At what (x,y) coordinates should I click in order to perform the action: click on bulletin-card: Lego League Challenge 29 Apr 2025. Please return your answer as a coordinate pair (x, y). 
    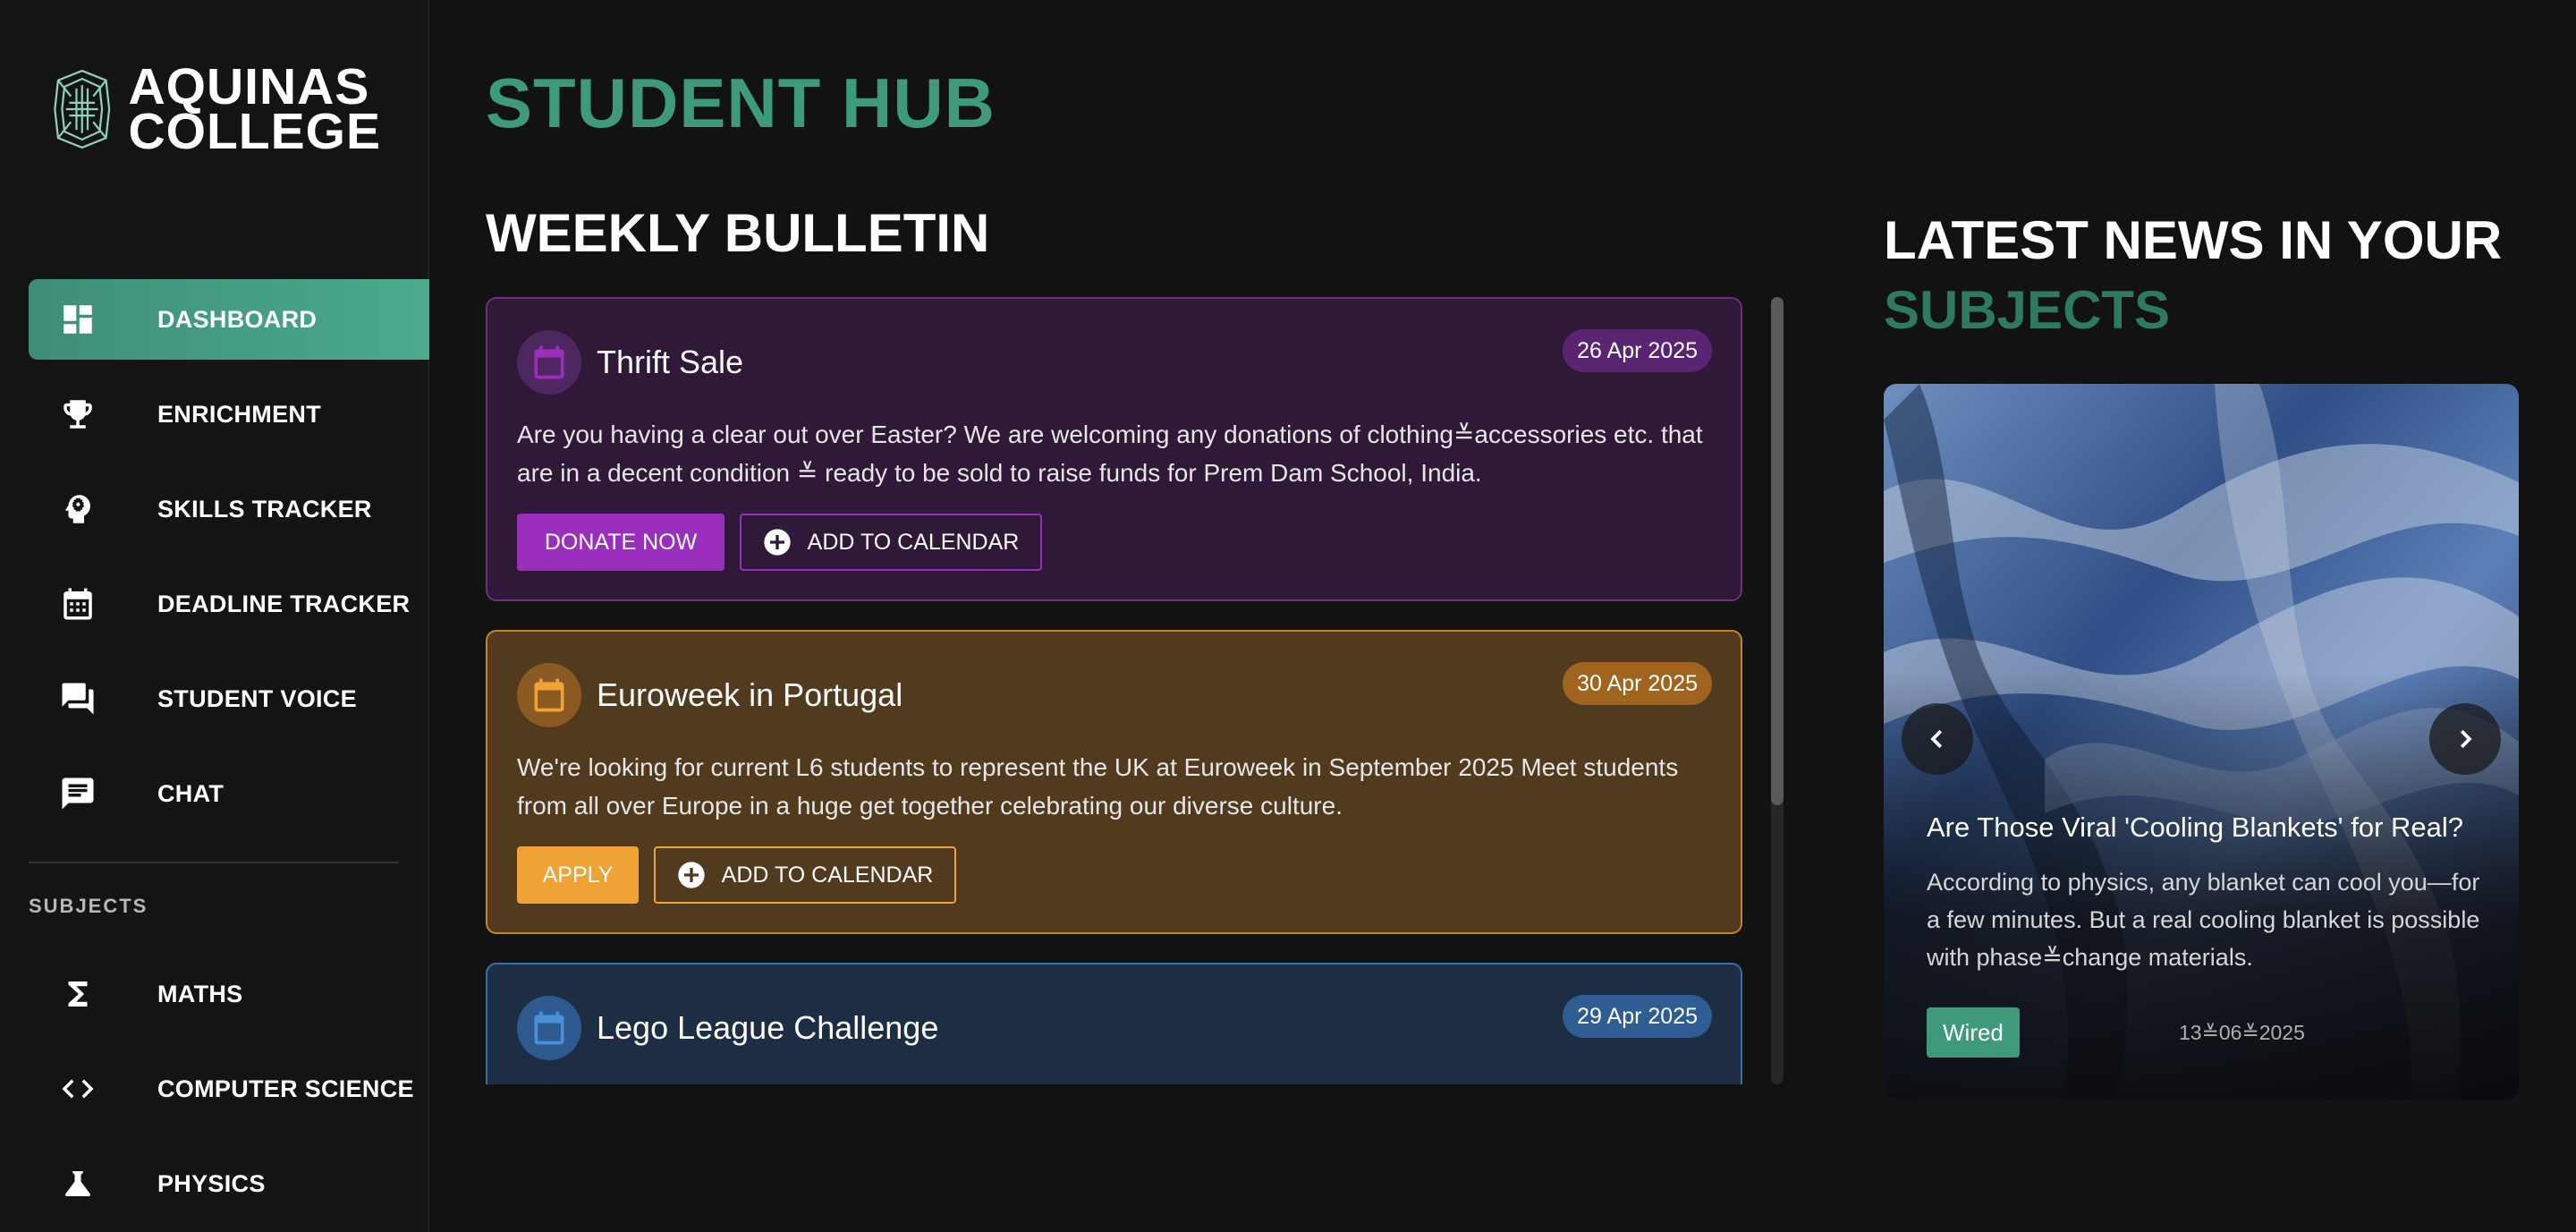
    Looking at the image, I should click on (1114, 1024).